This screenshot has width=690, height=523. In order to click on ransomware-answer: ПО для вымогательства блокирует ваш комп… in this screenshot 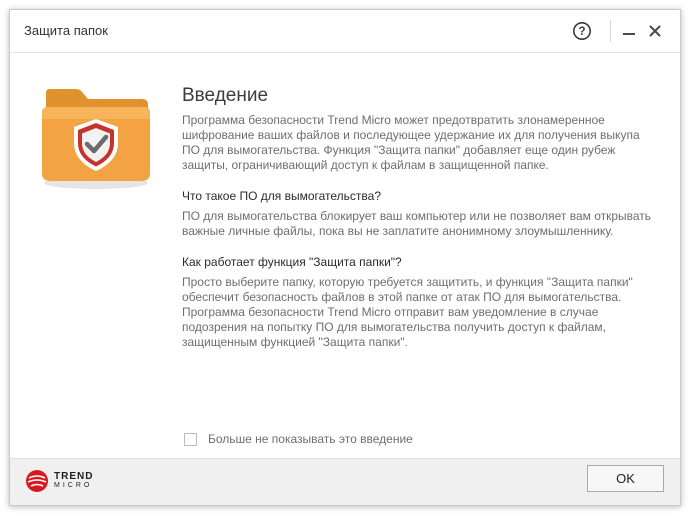, I will do `click(417, 223)`.